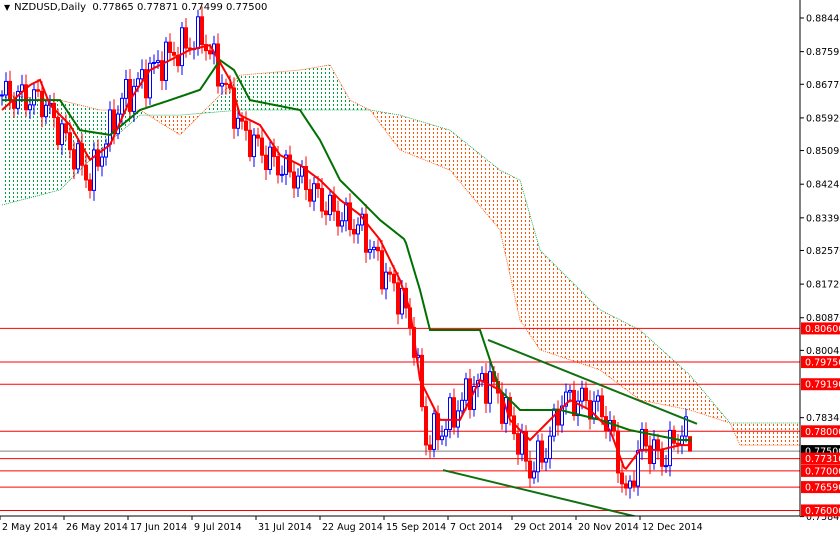  What do you see at coordinates (823, 85) in the screenshot?
I see `price-tick-label: 0.86770` at bounding box center [823, 85].